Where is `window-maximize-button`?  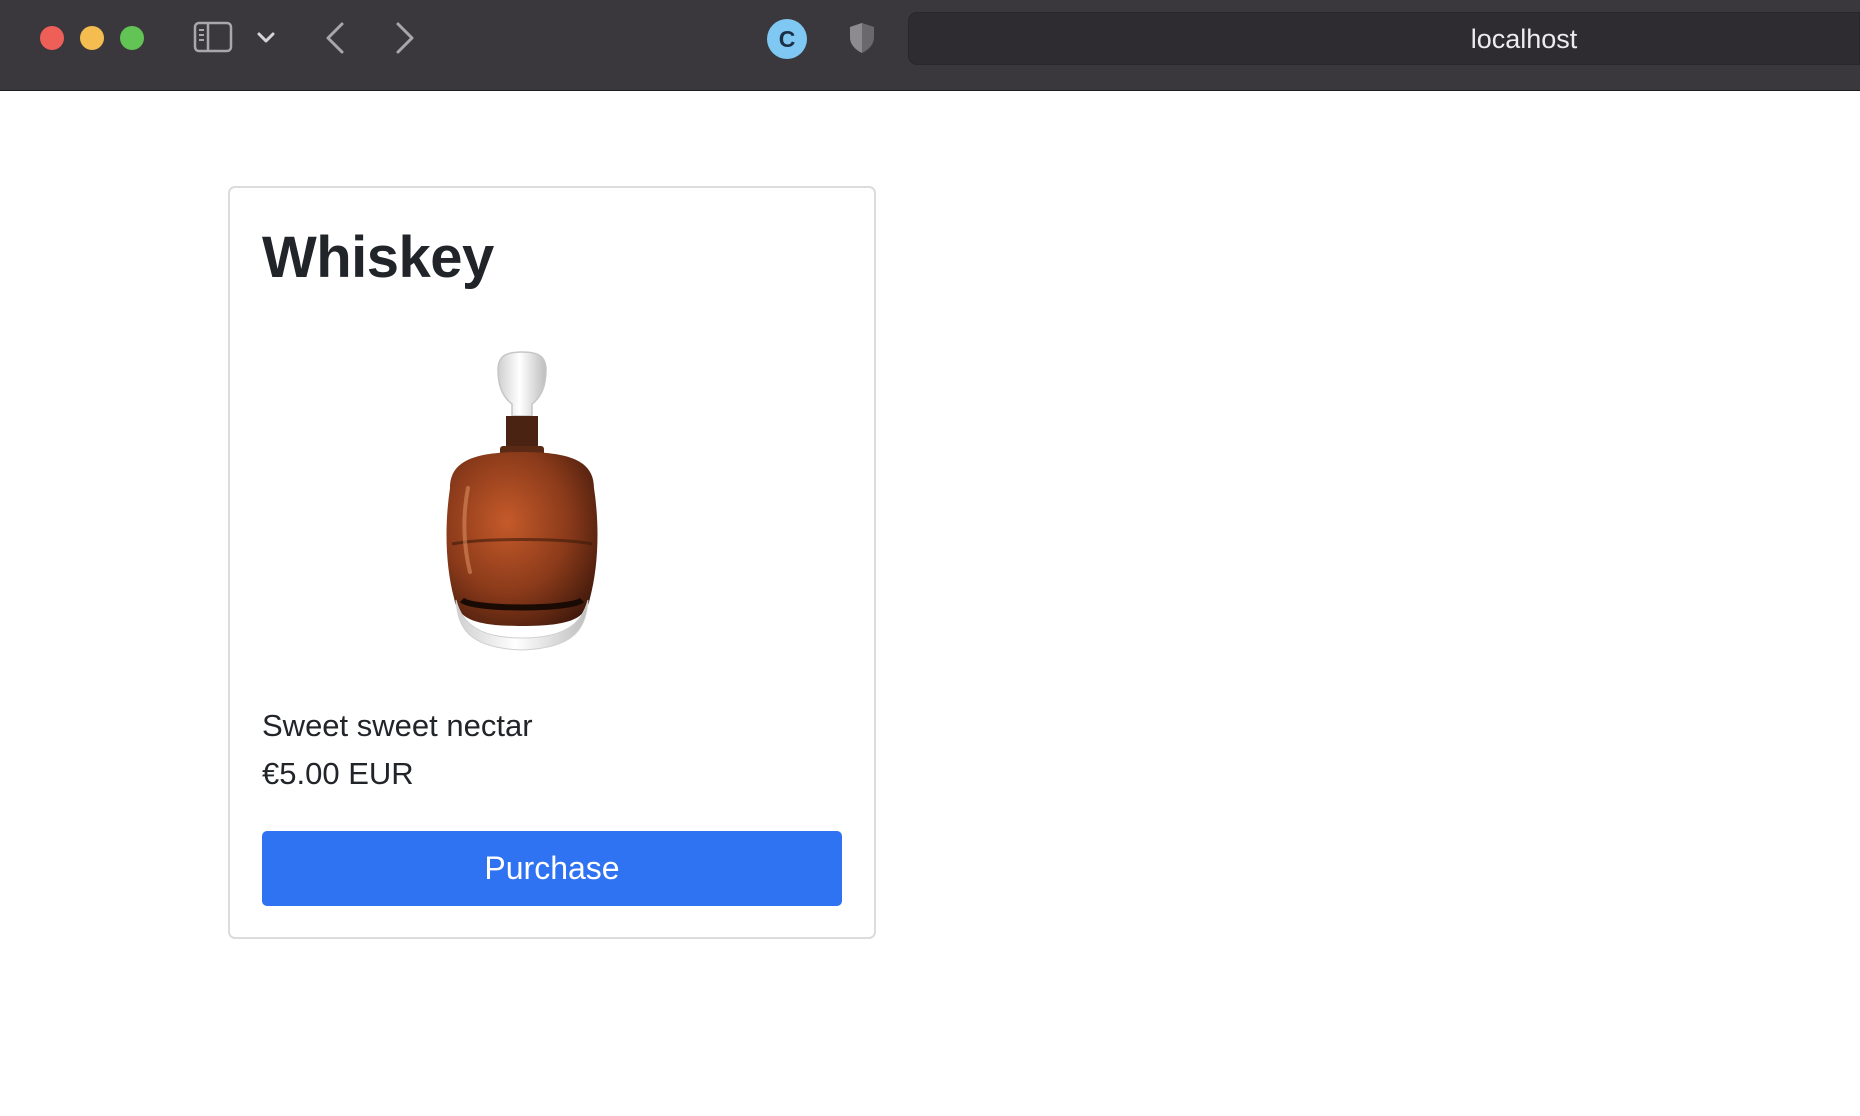
window-maximize-button is located at coordinates (132, 38).